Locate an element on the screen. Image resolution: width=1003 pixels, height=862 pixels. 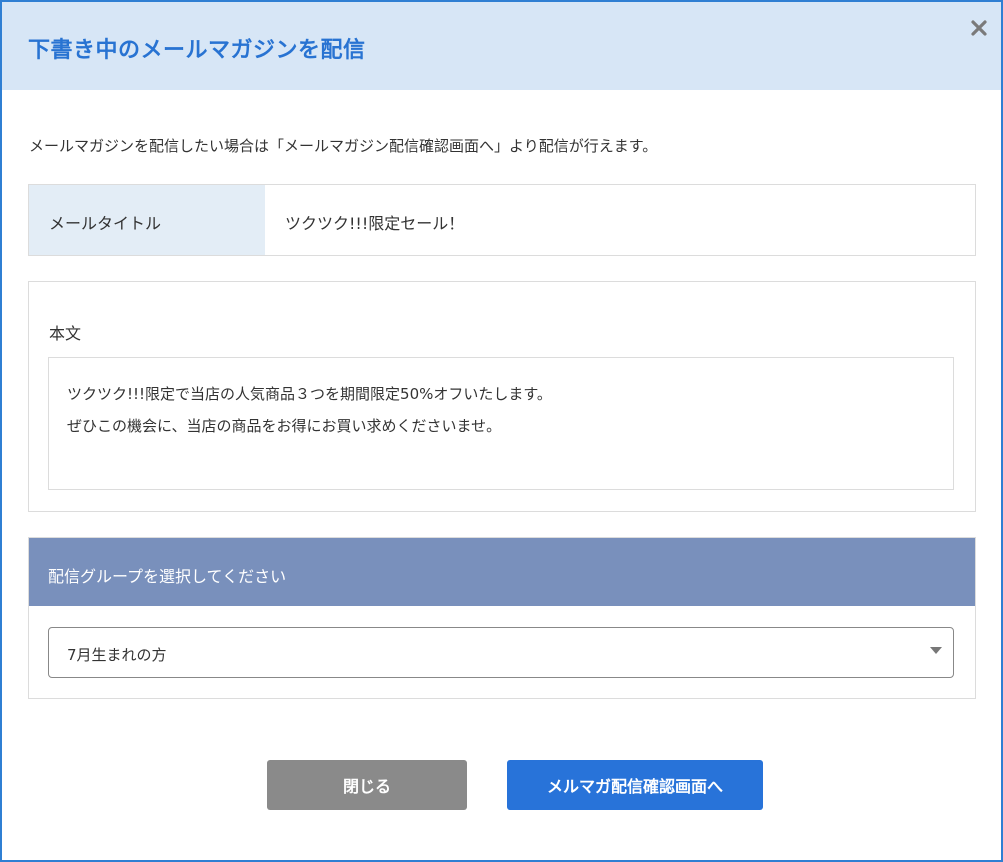
mail-title-label-cell: メールタイトル is located at coordinates (147, 220).